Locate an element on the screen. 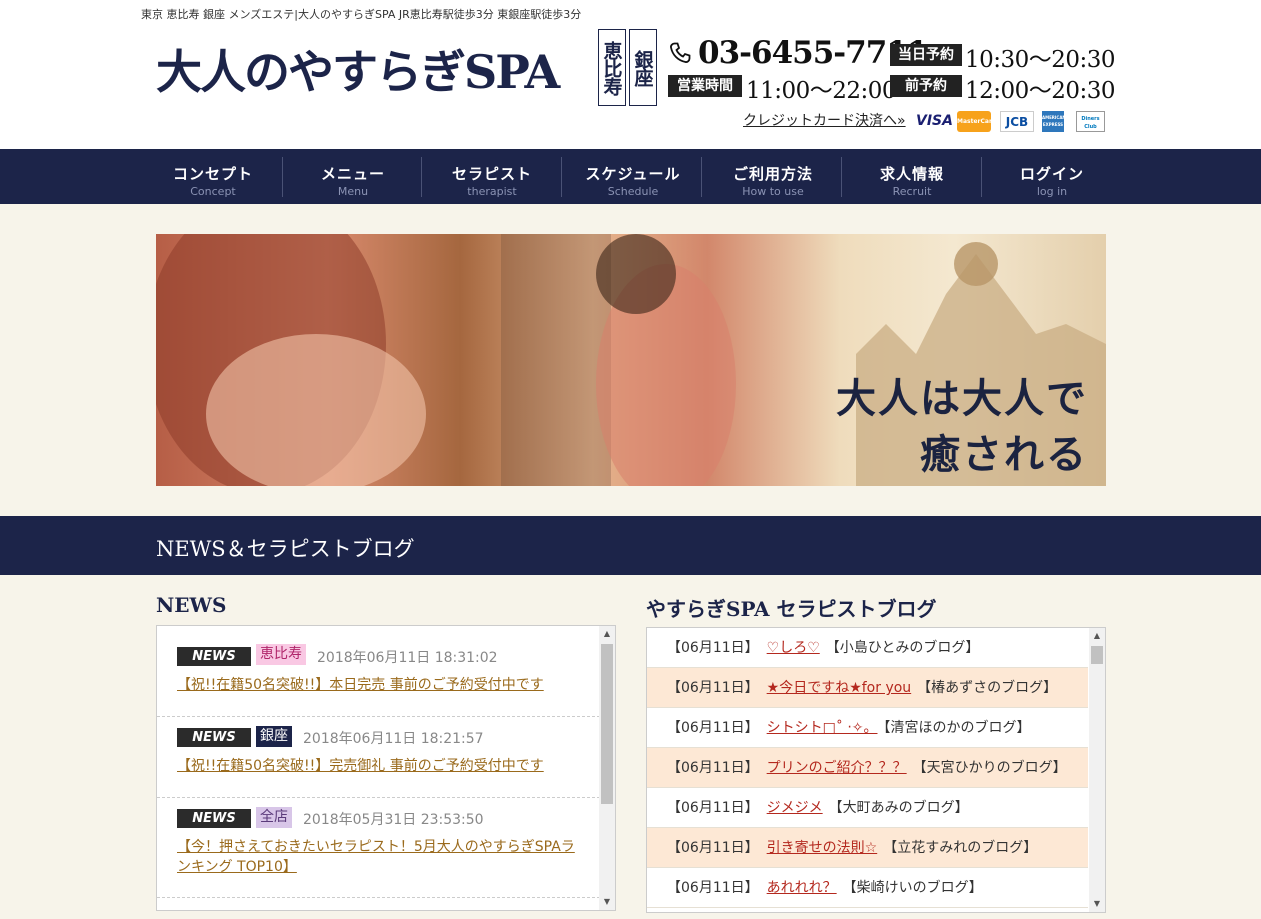  news-heading: NEWS is located at coordinates (191, 605).